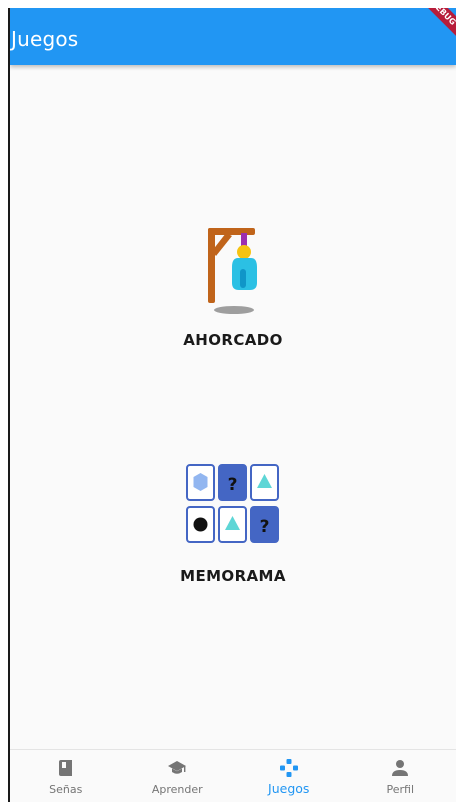  I want to click on nav-item-perfil: Perfil, so click(400, 776).